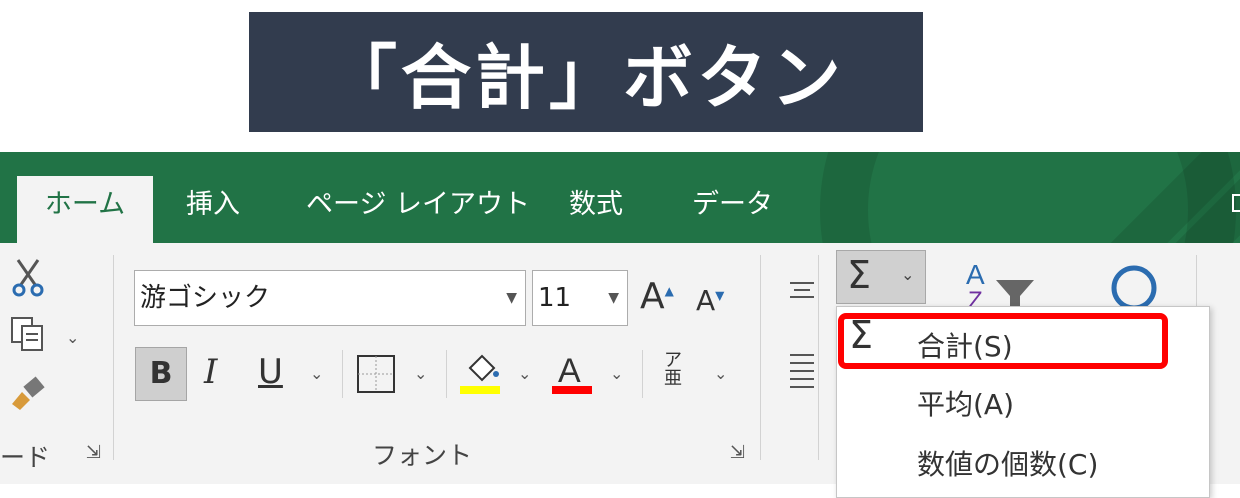 Image resolution: width=1240 pixels, height=498 pixels. What do you see at coordinates (161, 374) in the screenshot?
I see `bold-button: B` at bounding box center [161, 374].